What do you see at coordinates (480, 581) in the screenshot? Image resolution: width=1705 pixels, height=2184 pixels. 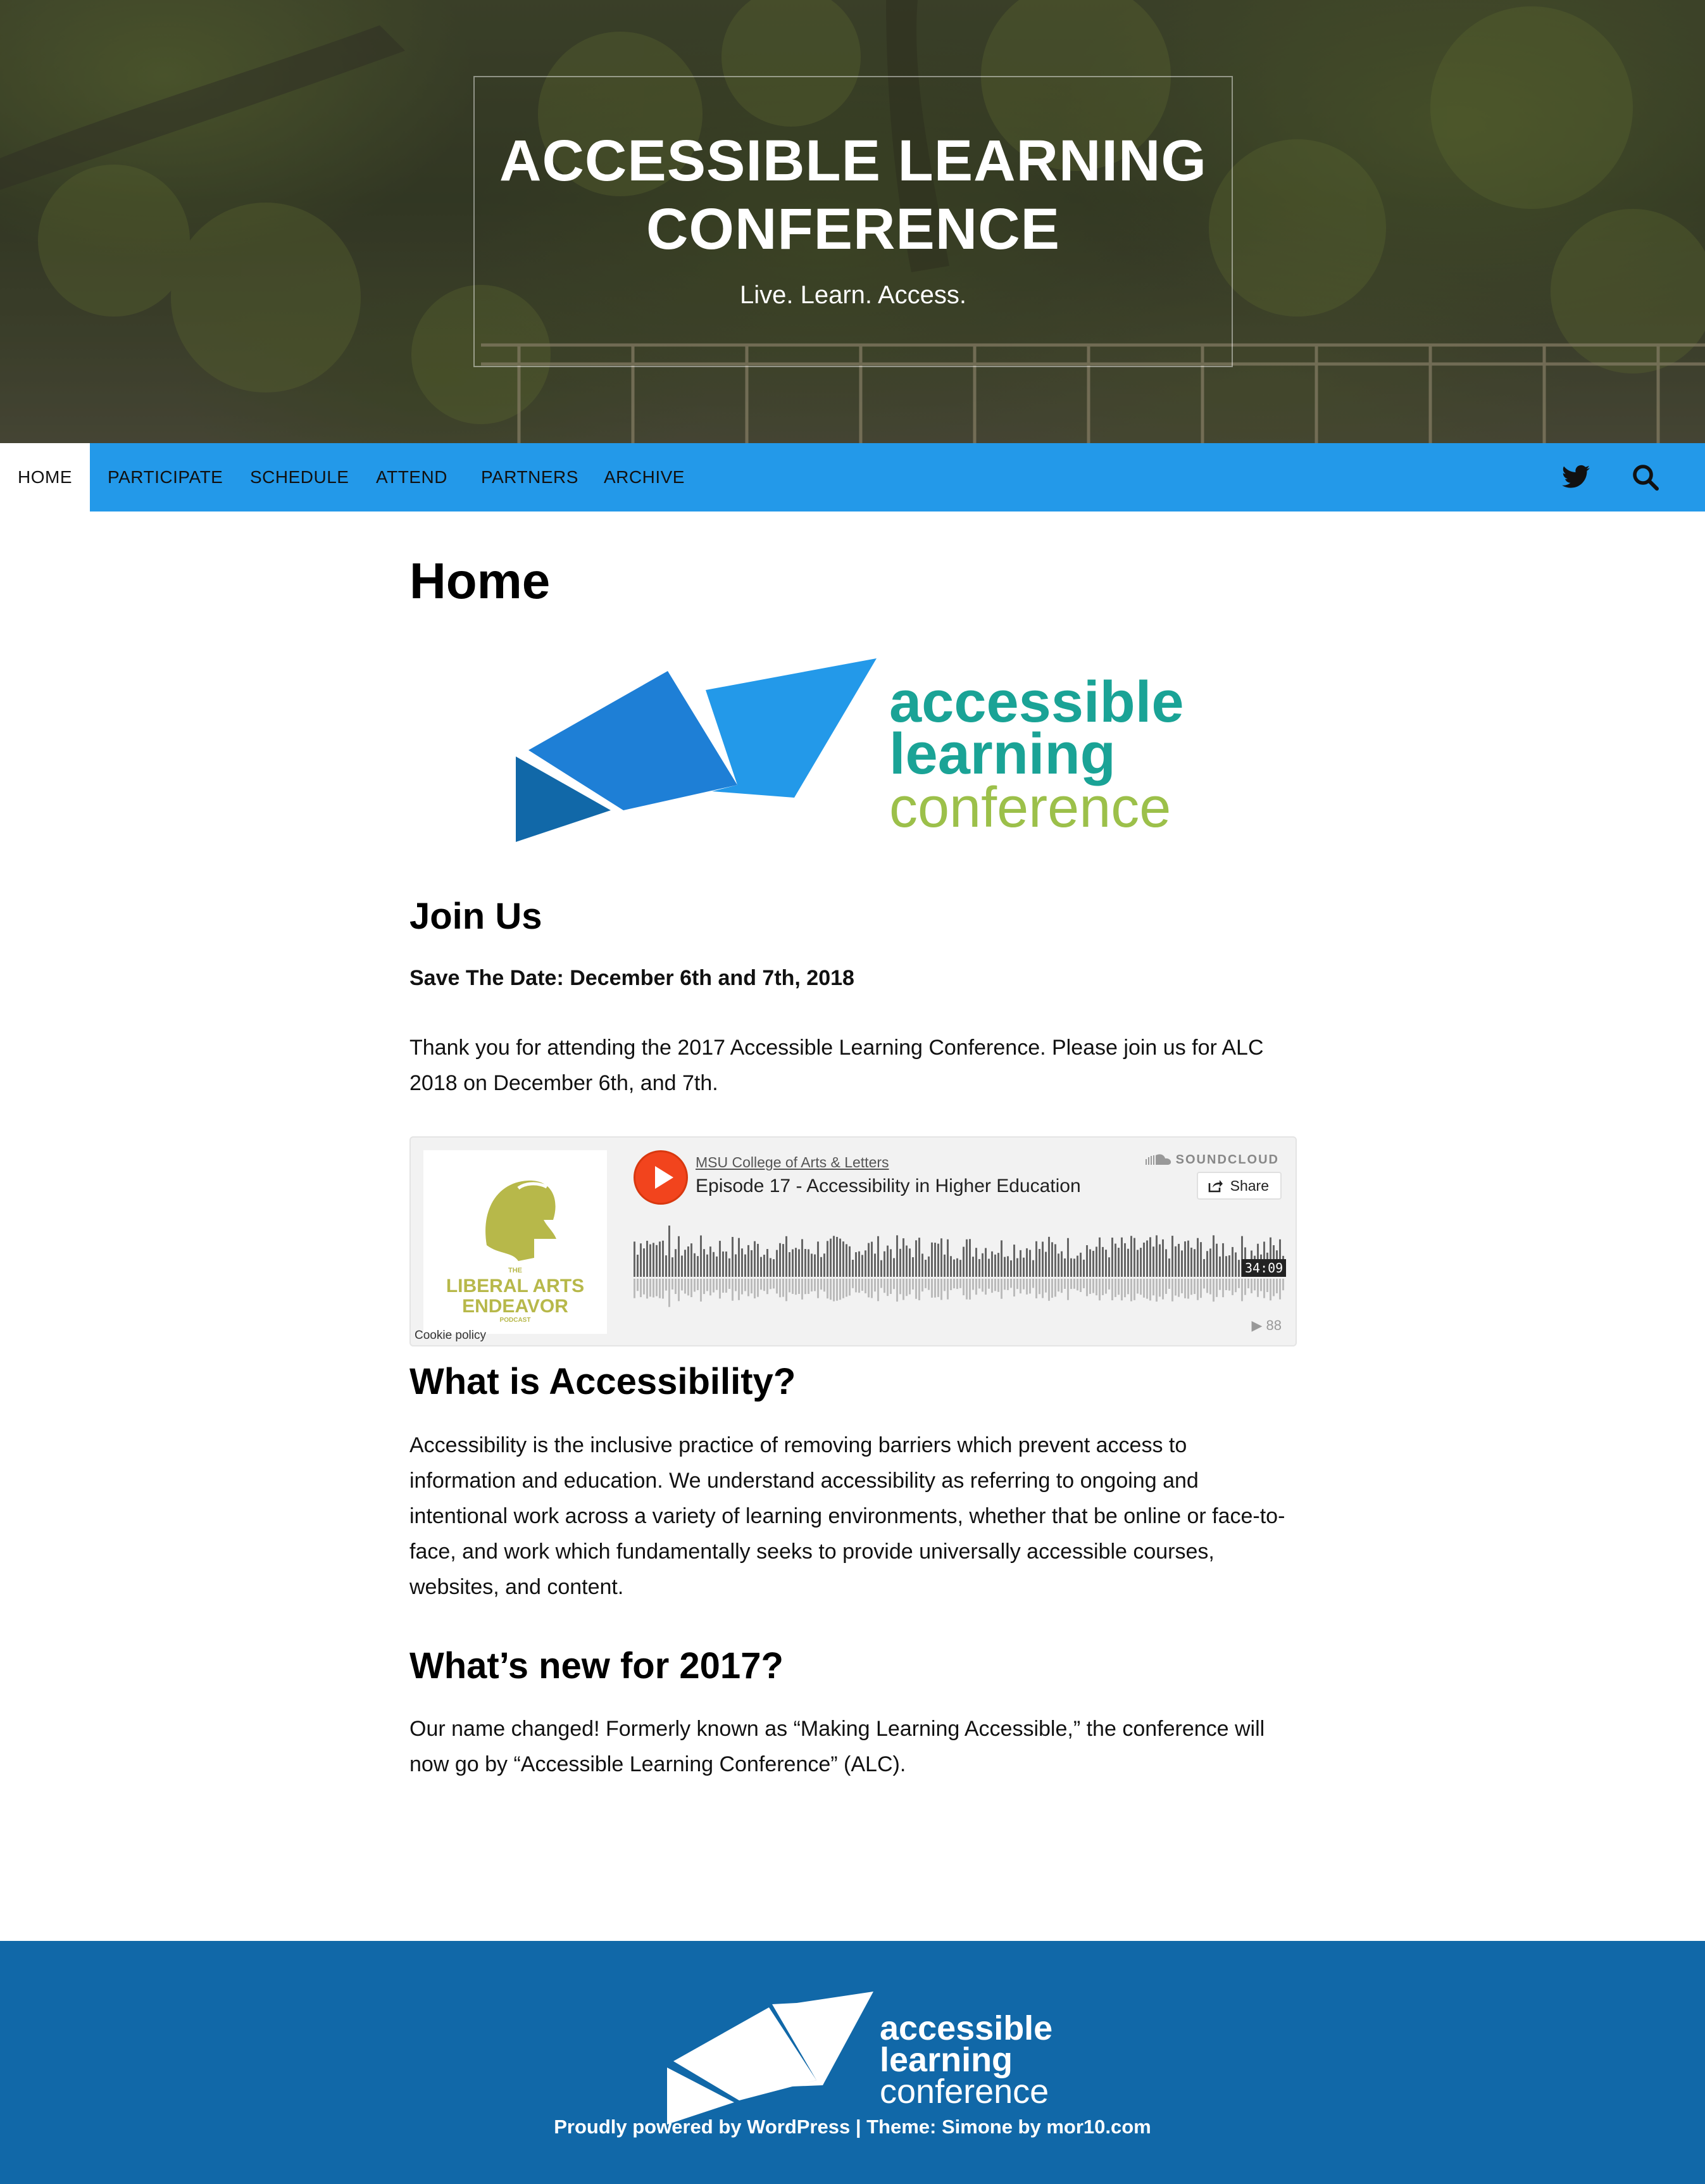 I see `page-title: Home` at bounding box center [480, 581].